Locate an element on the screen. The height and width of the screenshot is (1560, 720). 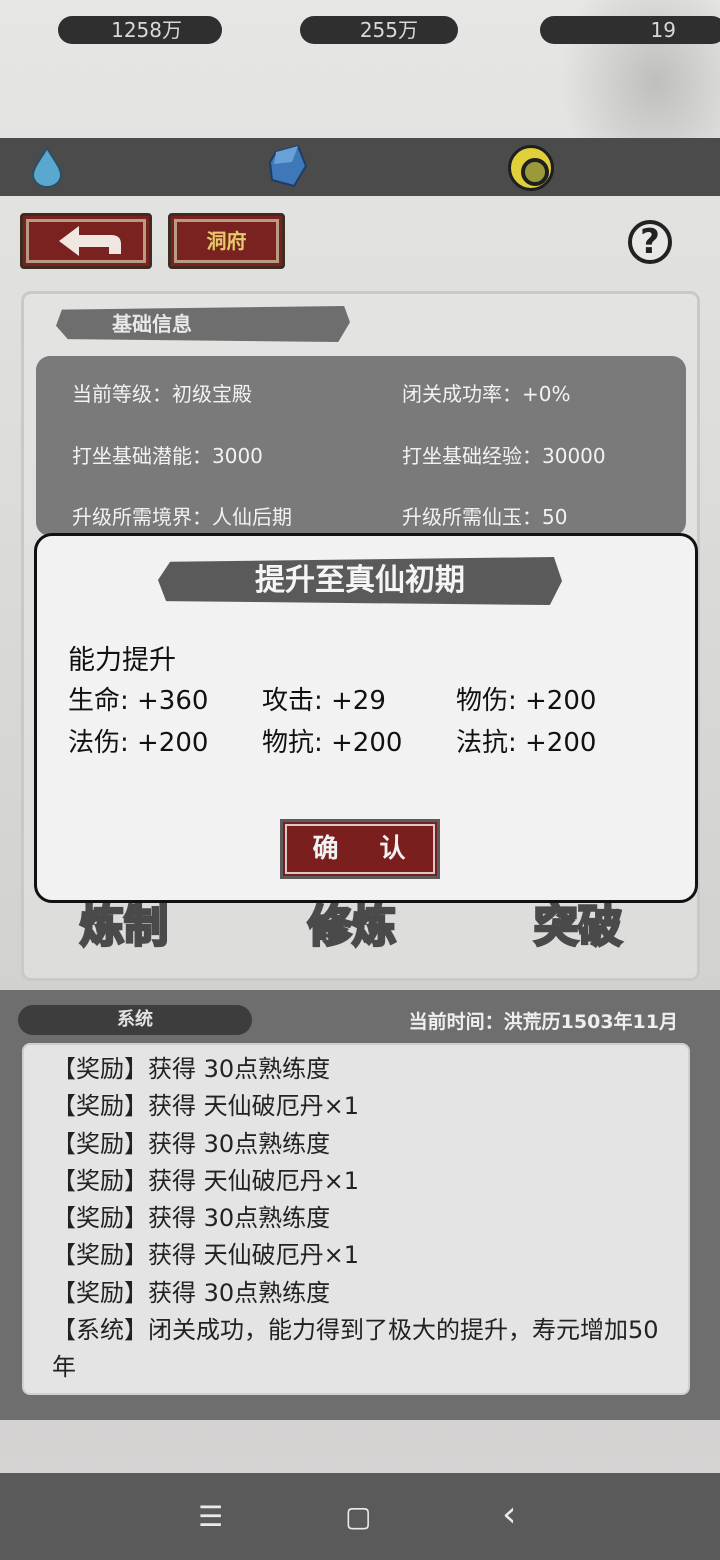
confirm-button: 确 认 is located at coordinates (360, 849).